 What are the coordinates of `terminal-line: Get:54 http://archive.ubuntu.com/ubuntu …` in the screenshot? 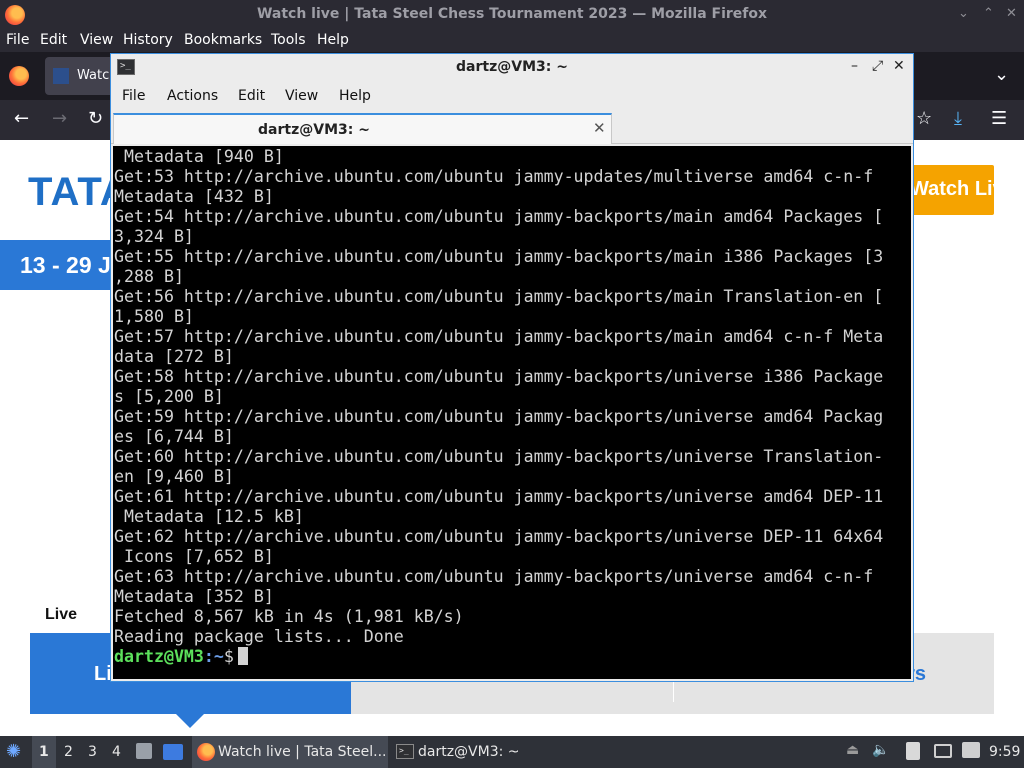 It's located at (499, 216).